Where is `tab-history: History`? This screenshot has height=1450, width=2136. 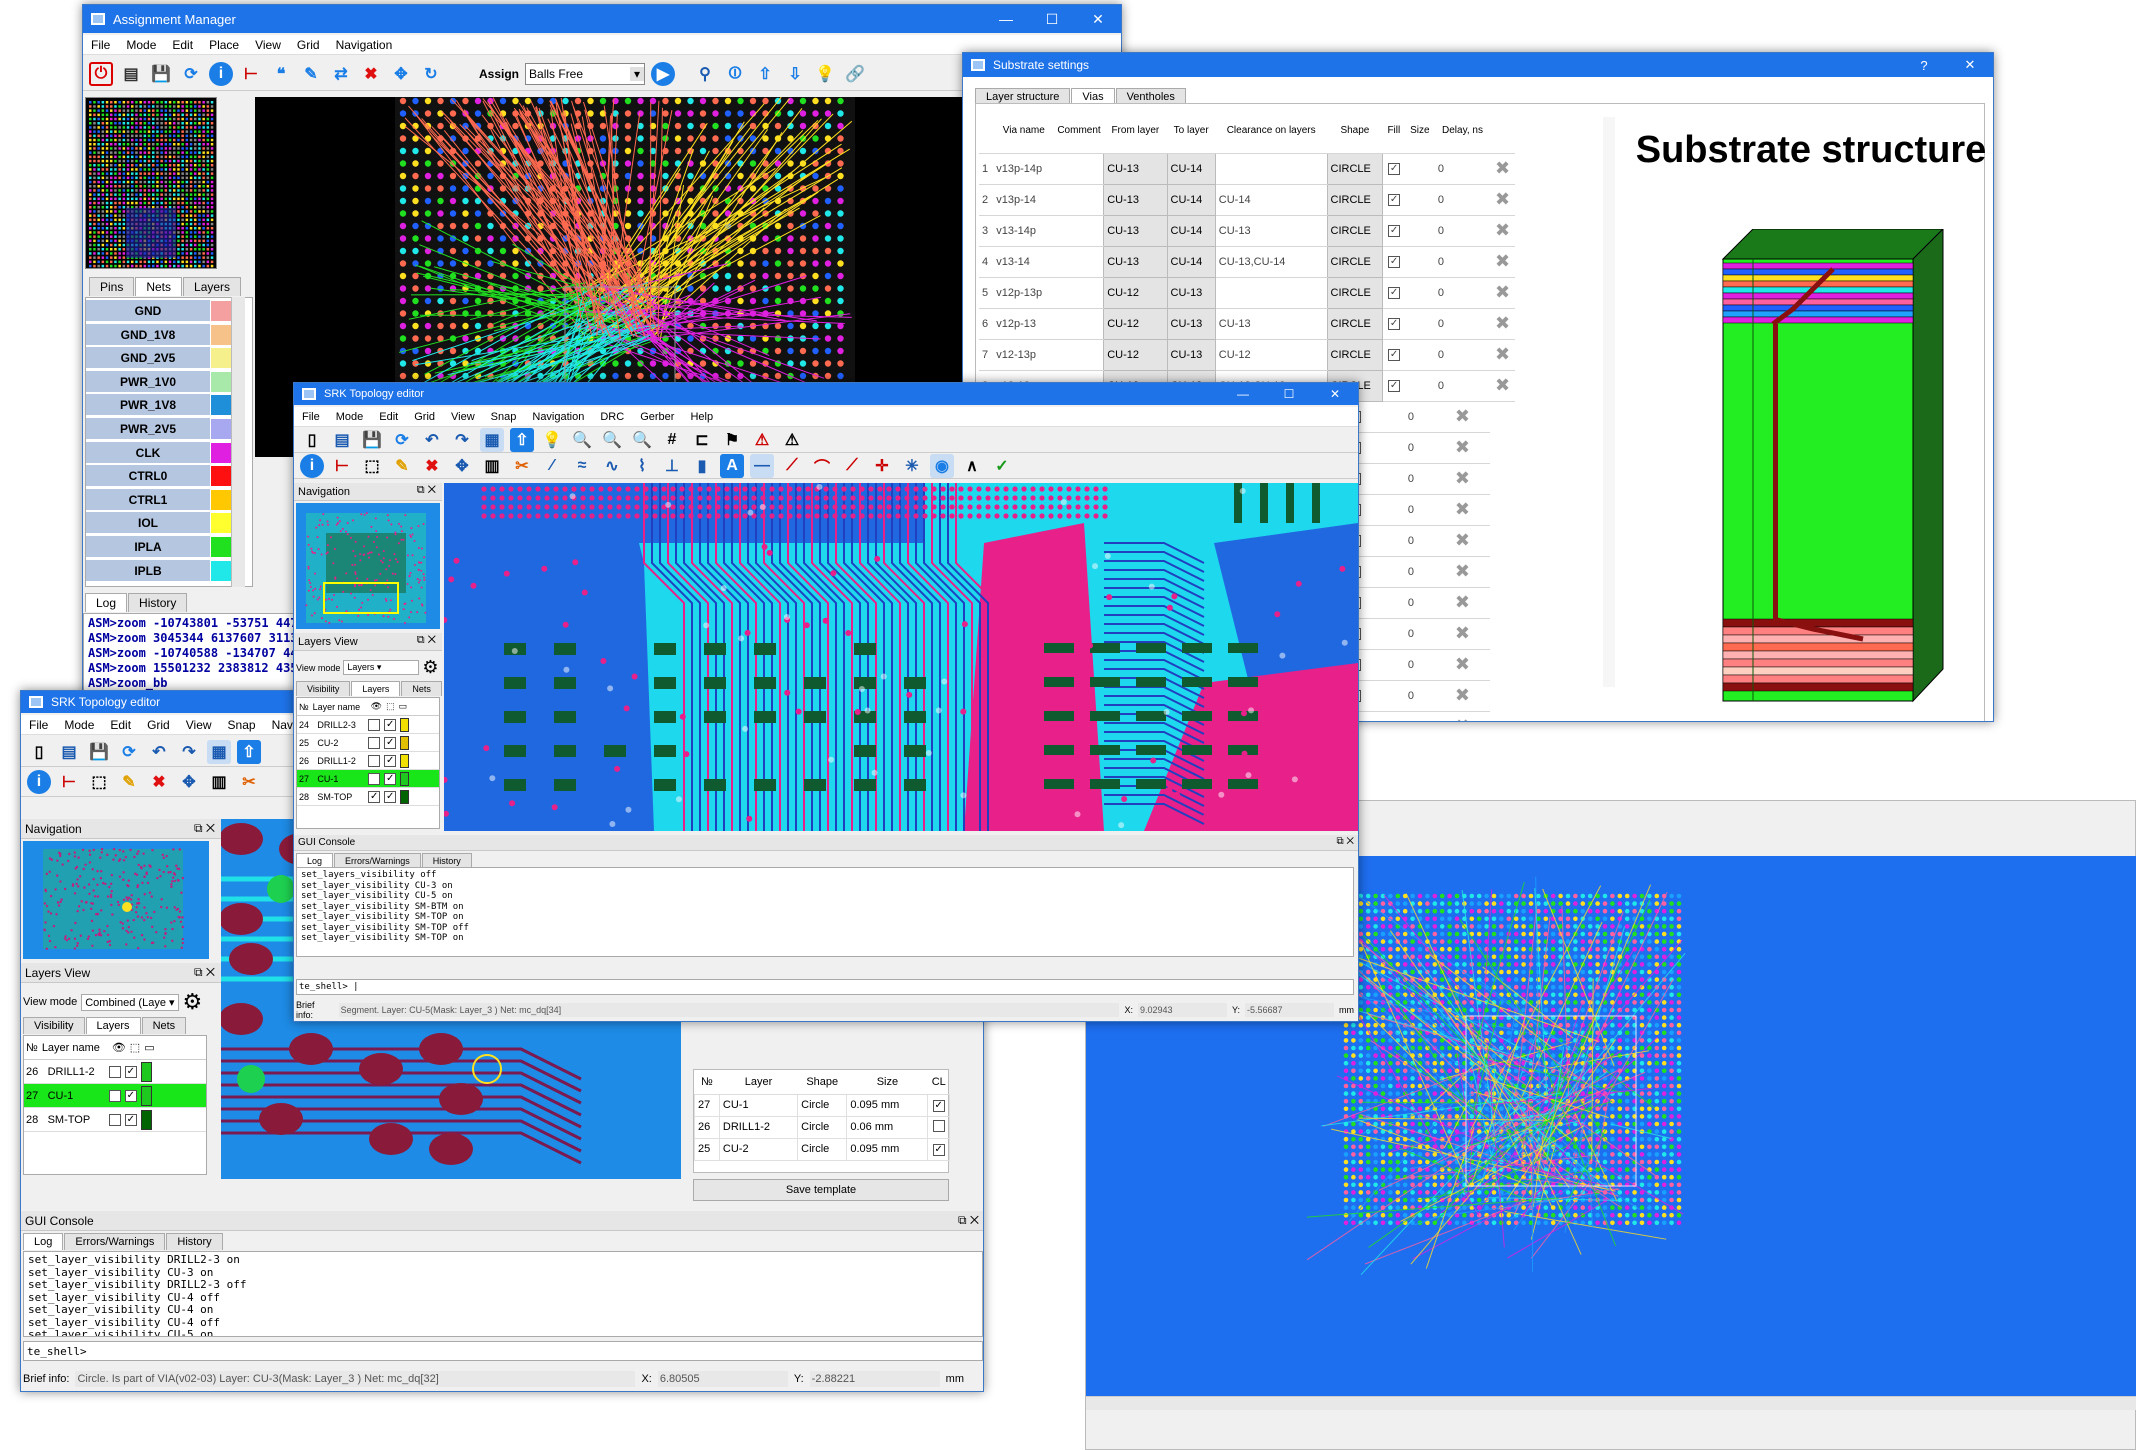
tab-history: History is located at coordinates (158, 602).